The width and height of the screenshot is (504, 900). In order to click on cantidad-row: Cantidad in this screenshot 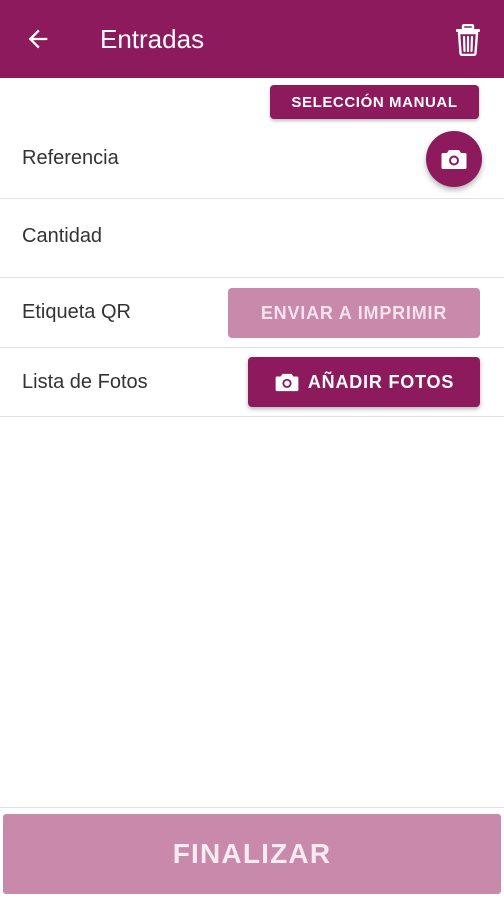, I will do `click(252, 238)`.